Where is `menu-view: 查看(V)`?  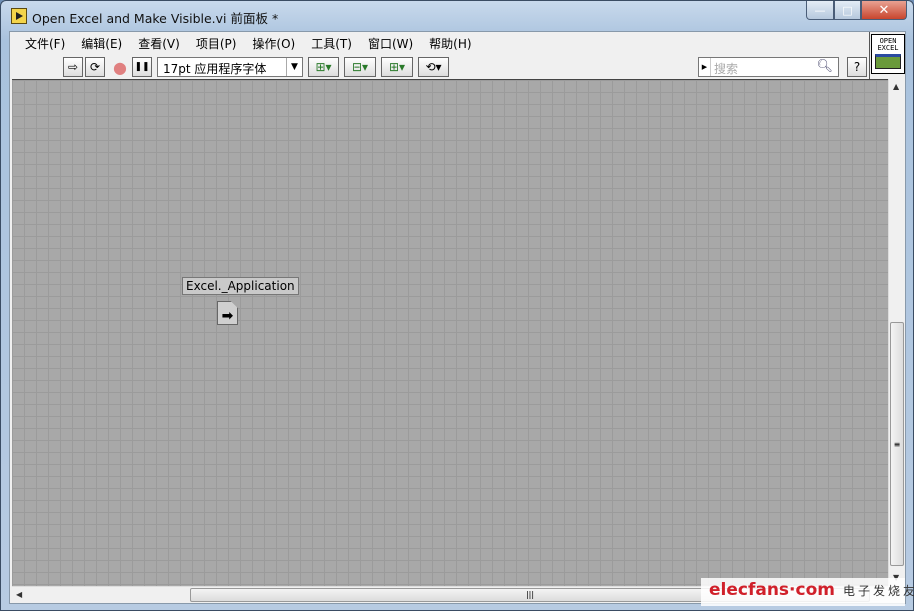 menu-view: 查看(V) is located at coordinates (159, 42).